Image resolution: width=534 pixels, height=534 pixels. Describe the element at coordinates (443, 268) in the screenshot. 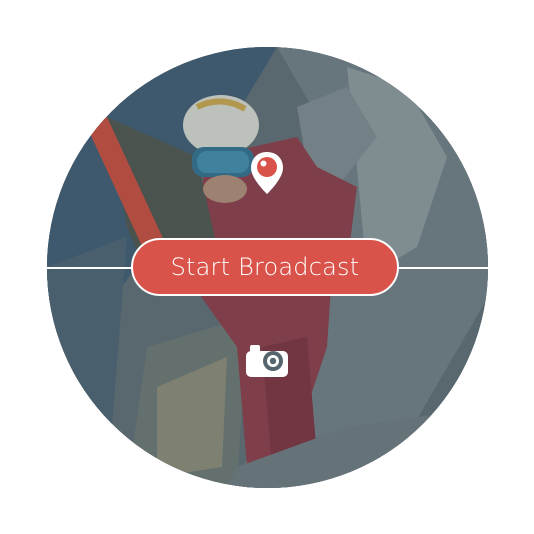

I see `divider-right` at that location.